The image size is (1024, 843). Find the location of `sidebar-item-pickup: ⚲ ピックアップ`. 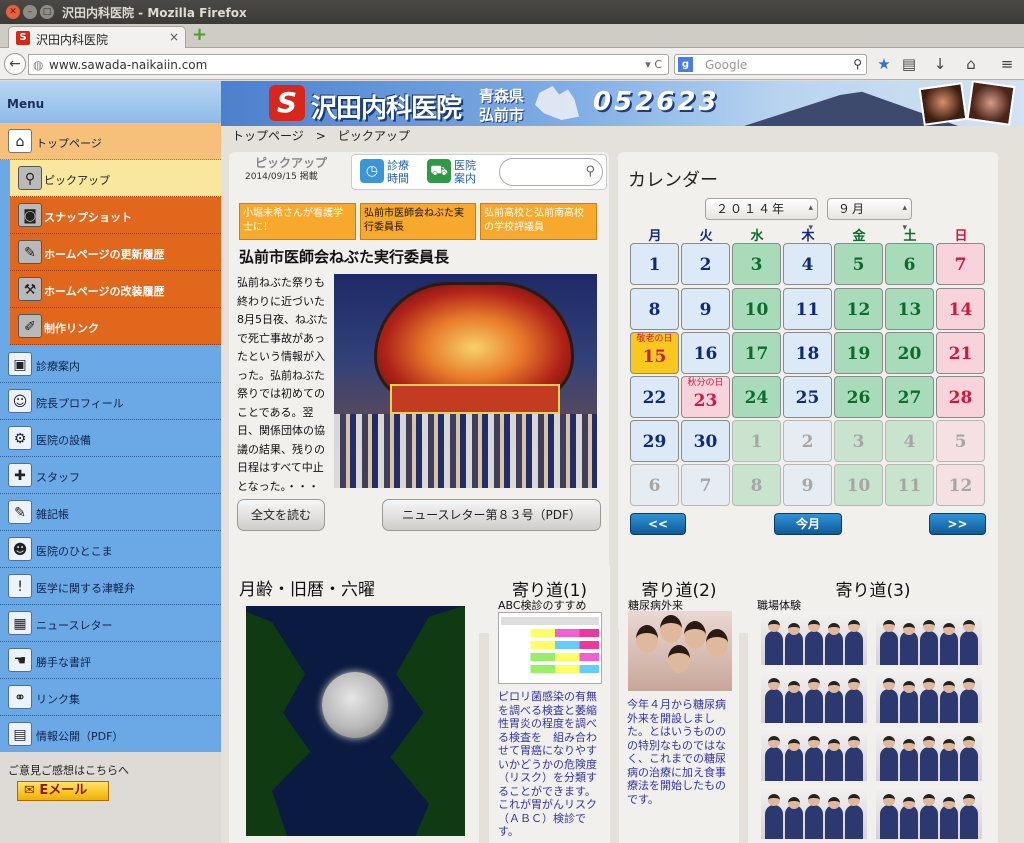

sidebar-item-pickup: ⚲ ピックアップ is located at coordinates (115, 178).